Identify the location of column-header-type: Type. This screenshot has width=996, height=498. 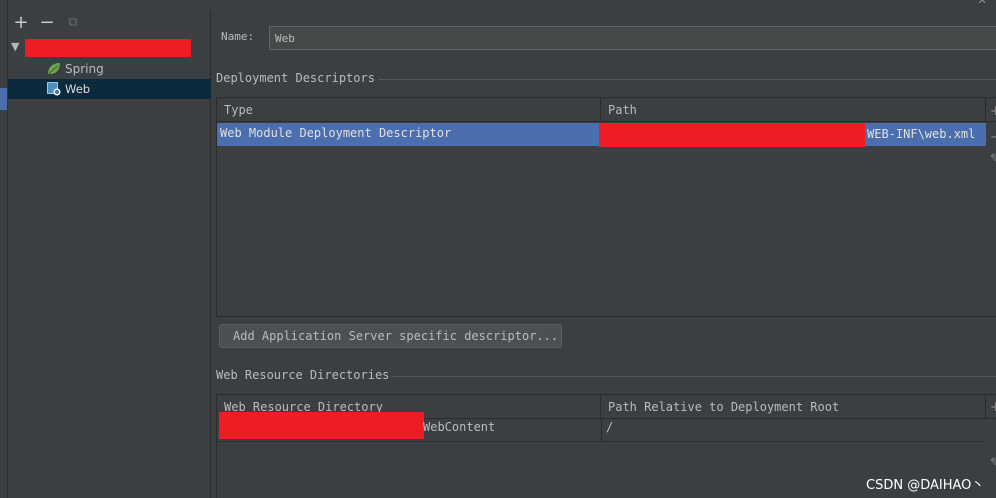
(409, 110).